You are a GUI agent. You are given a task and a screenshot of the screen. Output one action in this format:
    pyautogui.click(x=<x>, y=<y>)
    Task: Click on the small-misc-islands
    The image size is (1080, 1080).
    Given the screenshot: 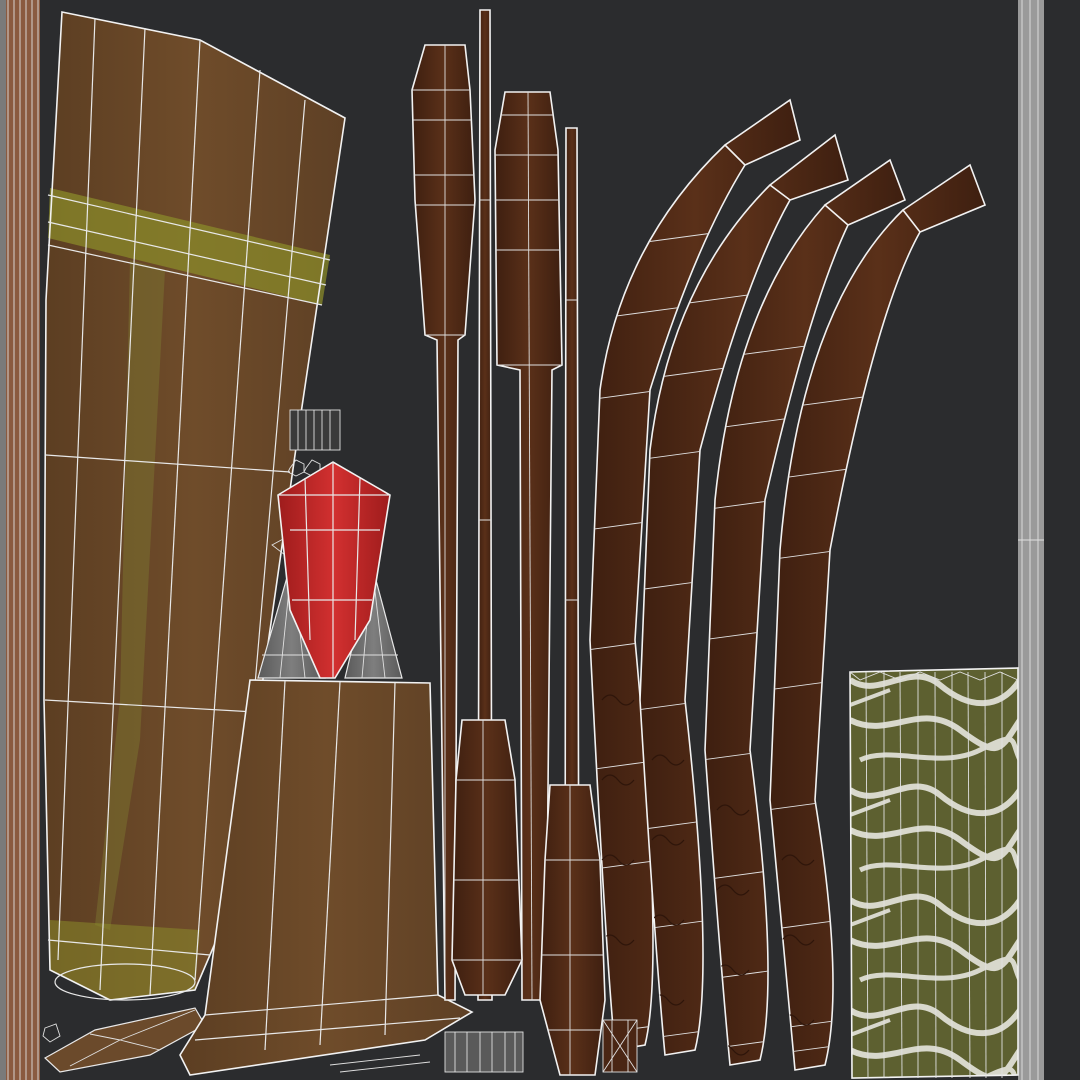 What is the action you would take?
    pyautogui.click(x=541, y=1046)
    